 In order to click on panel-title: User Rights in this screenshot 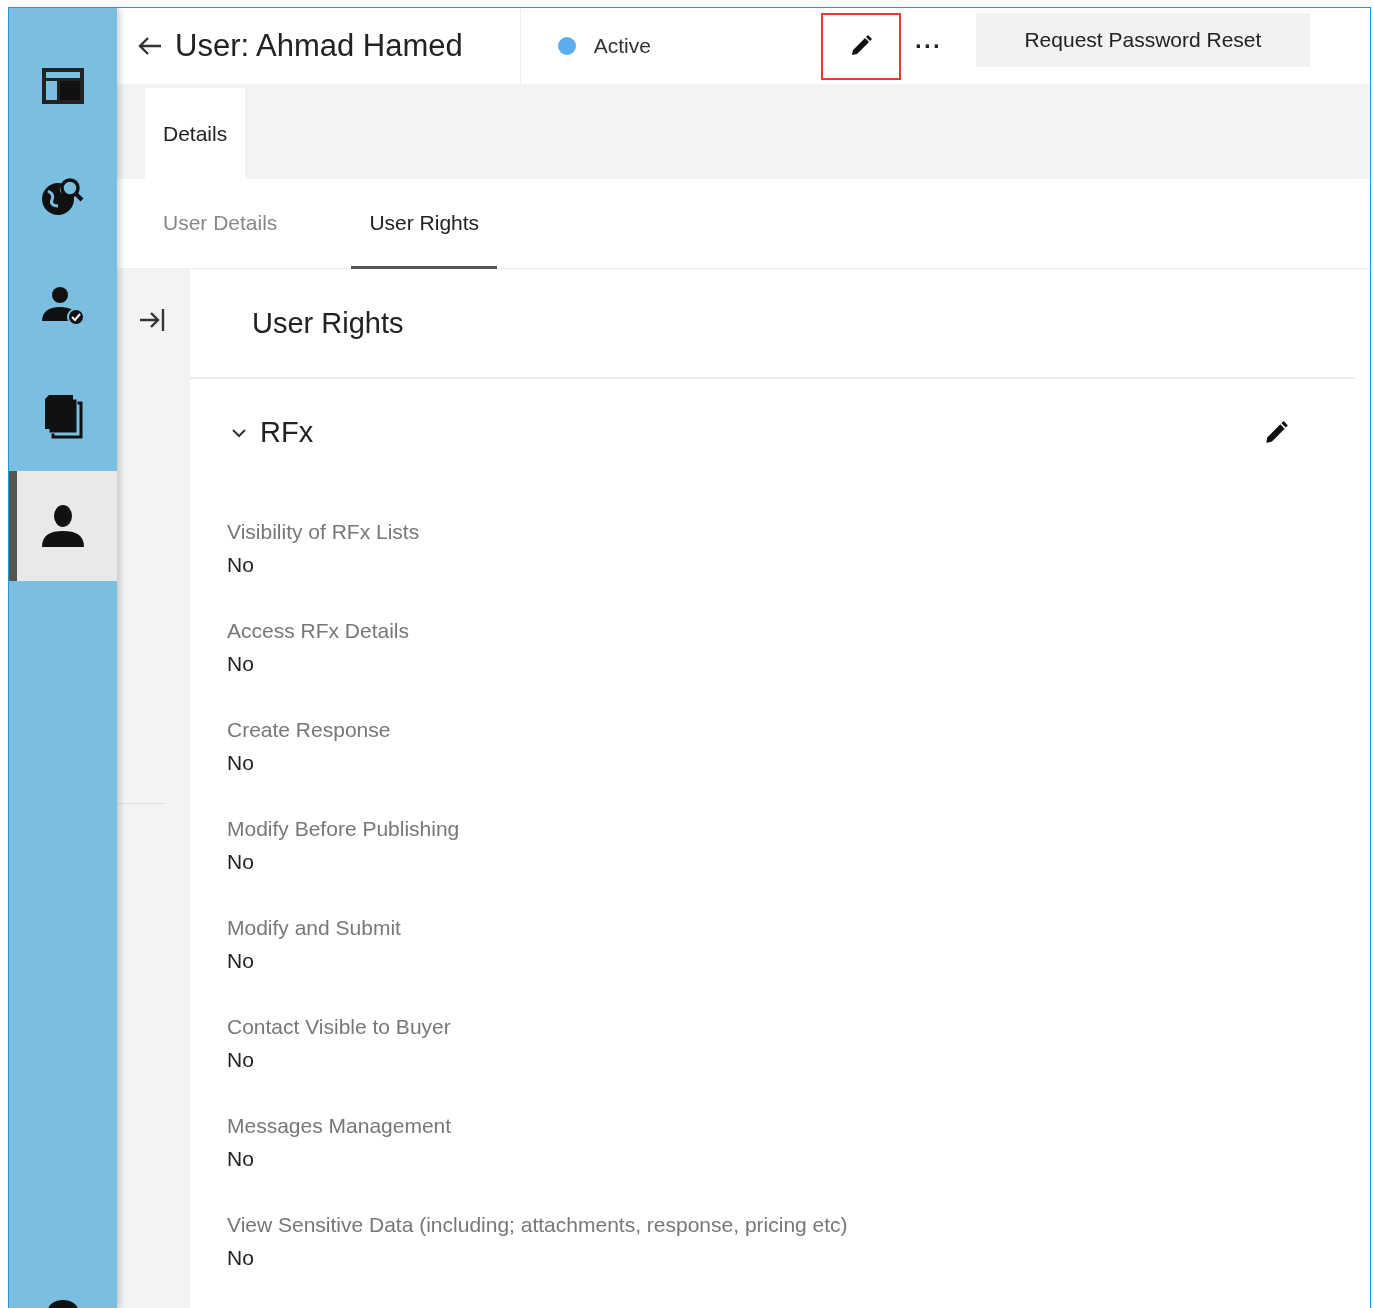, I will do `click(328, 323)`.